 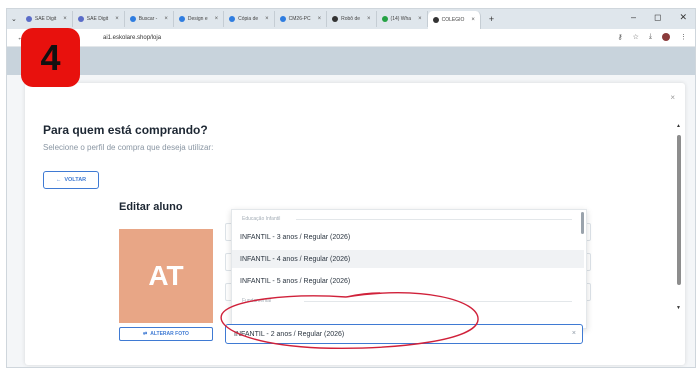 I want to click on highlight-oval, so click(x=349, y=320).